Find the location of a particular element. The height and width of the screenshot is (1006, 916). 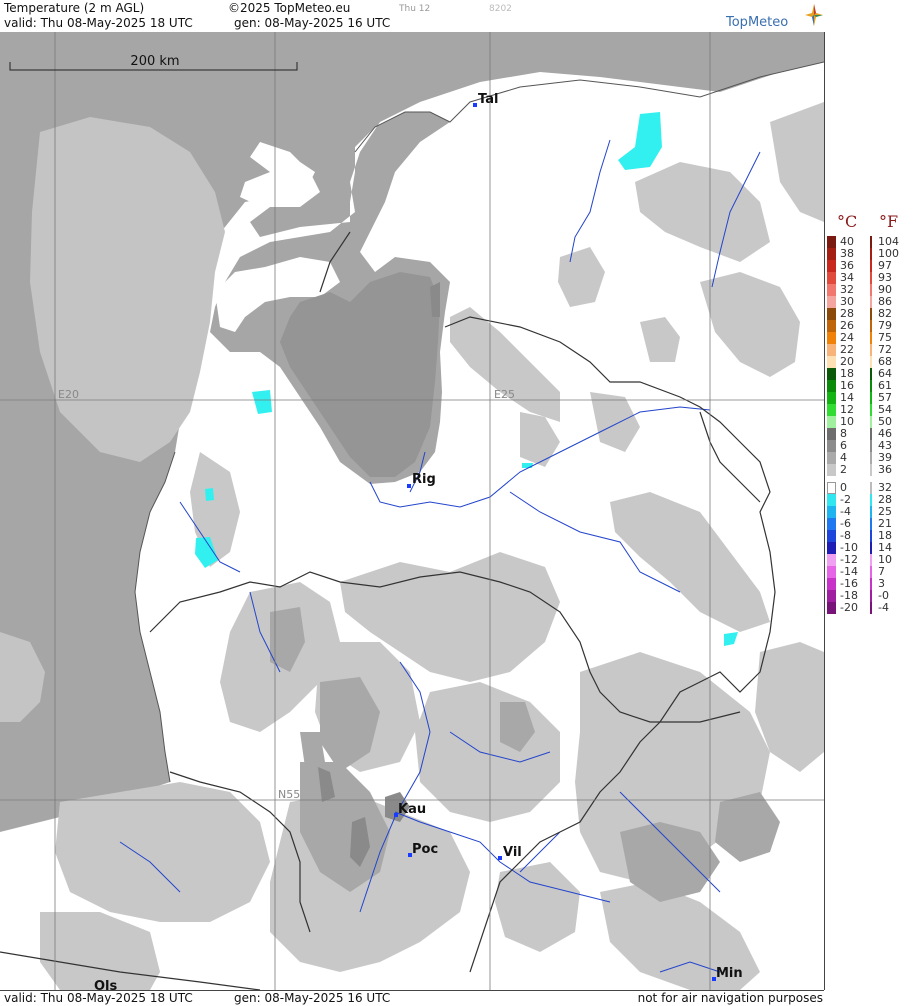

city-marker-vilnius is located at coordinates (500, 858).